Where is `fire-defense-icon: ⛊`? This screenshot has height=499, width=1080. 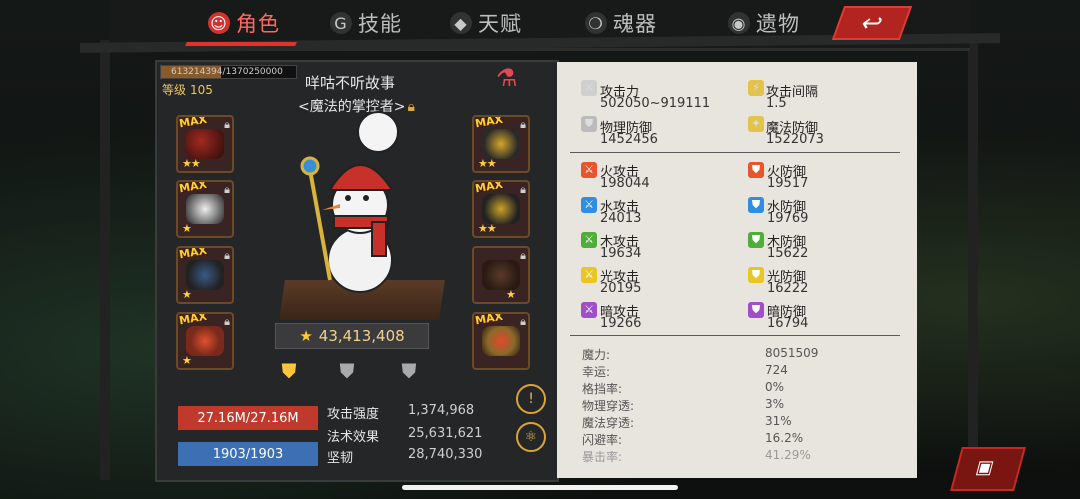
fire-defense-icon: ⛊ is located at coordinates (756, 170).